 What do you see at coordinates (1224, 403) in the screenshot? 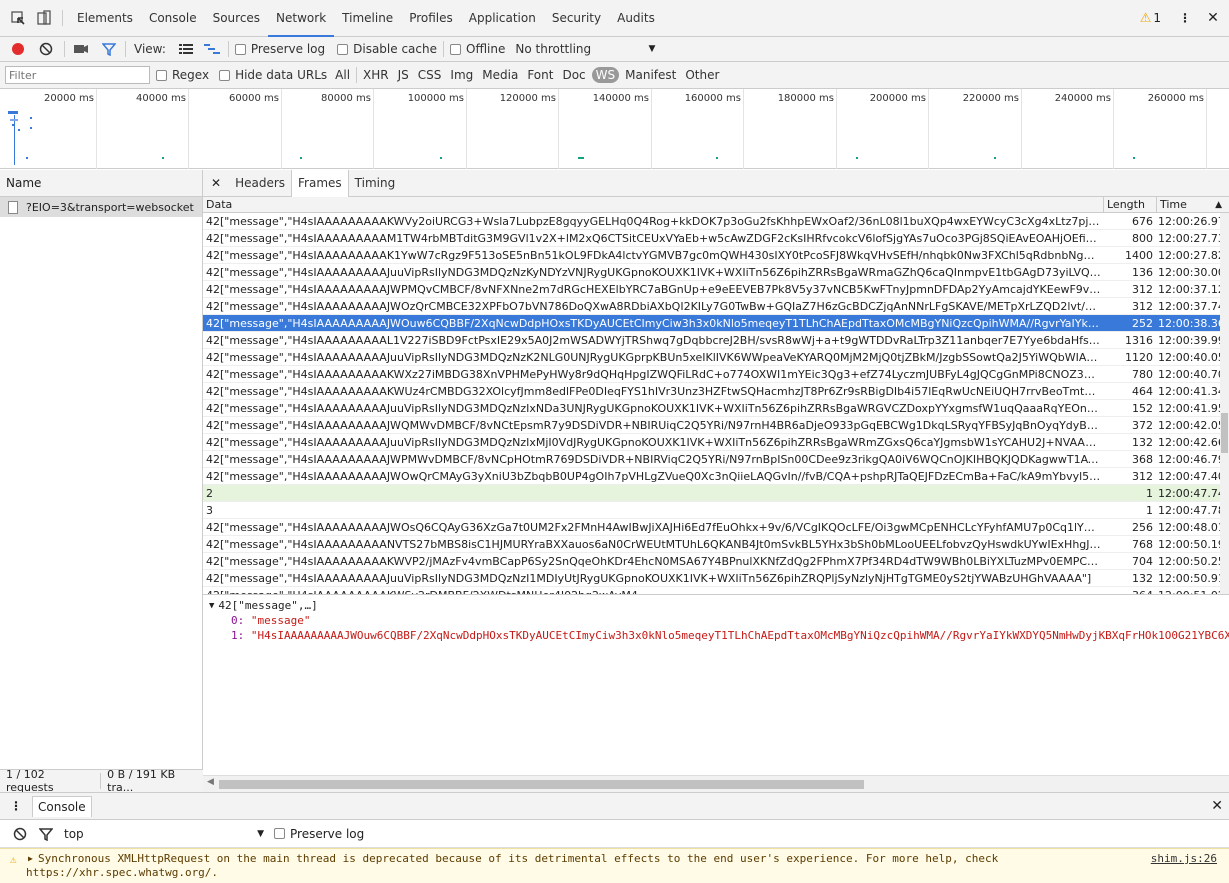
I see `frames-scrollbar` at bounding box center [1224, 403].